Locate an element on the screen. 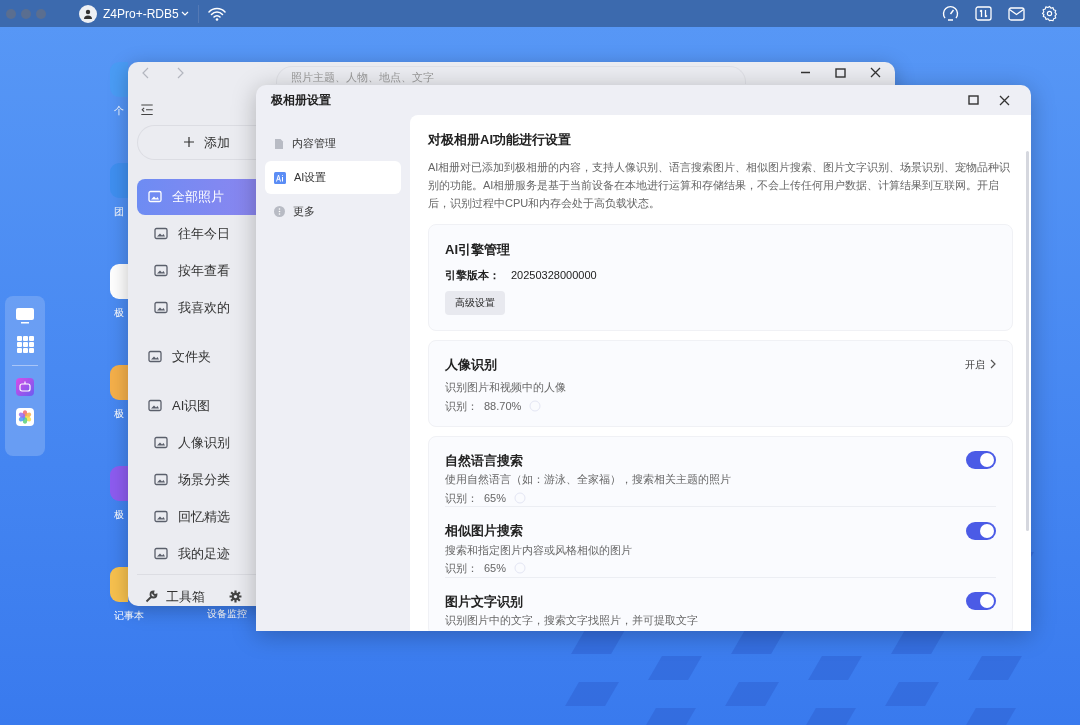 This screenshot has height=725, width=1080. chevron-down-icon is located at coordinates (184, 13).